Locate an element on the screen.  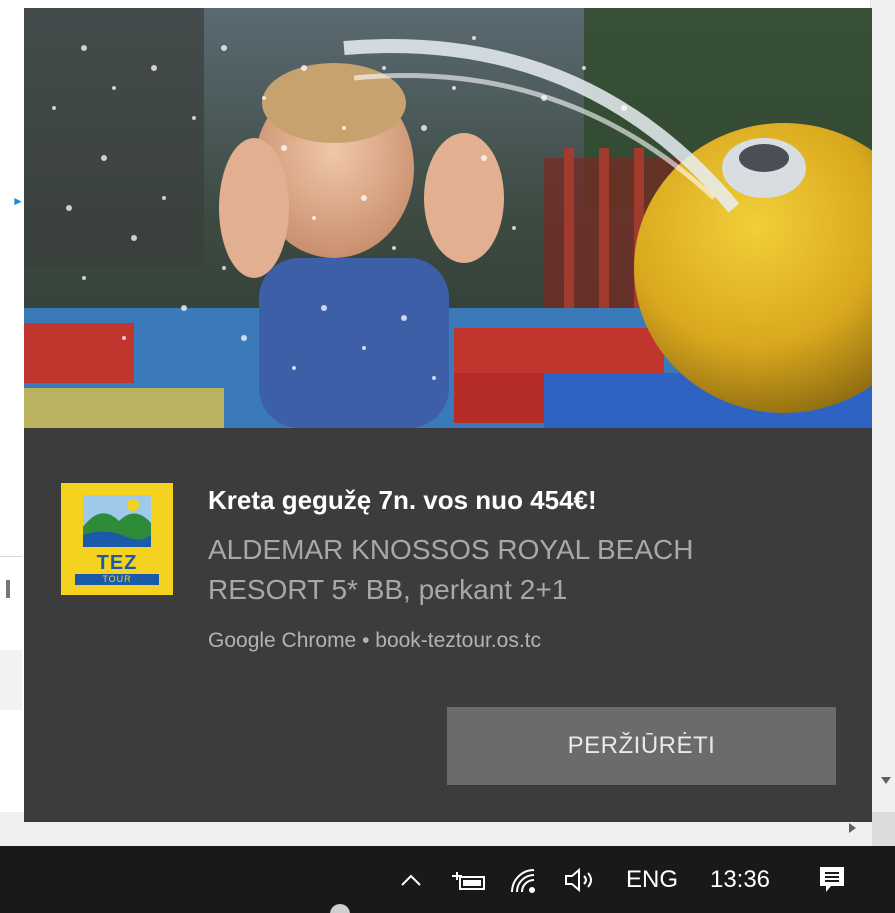
battery-button is located at coordinates (469, 879).